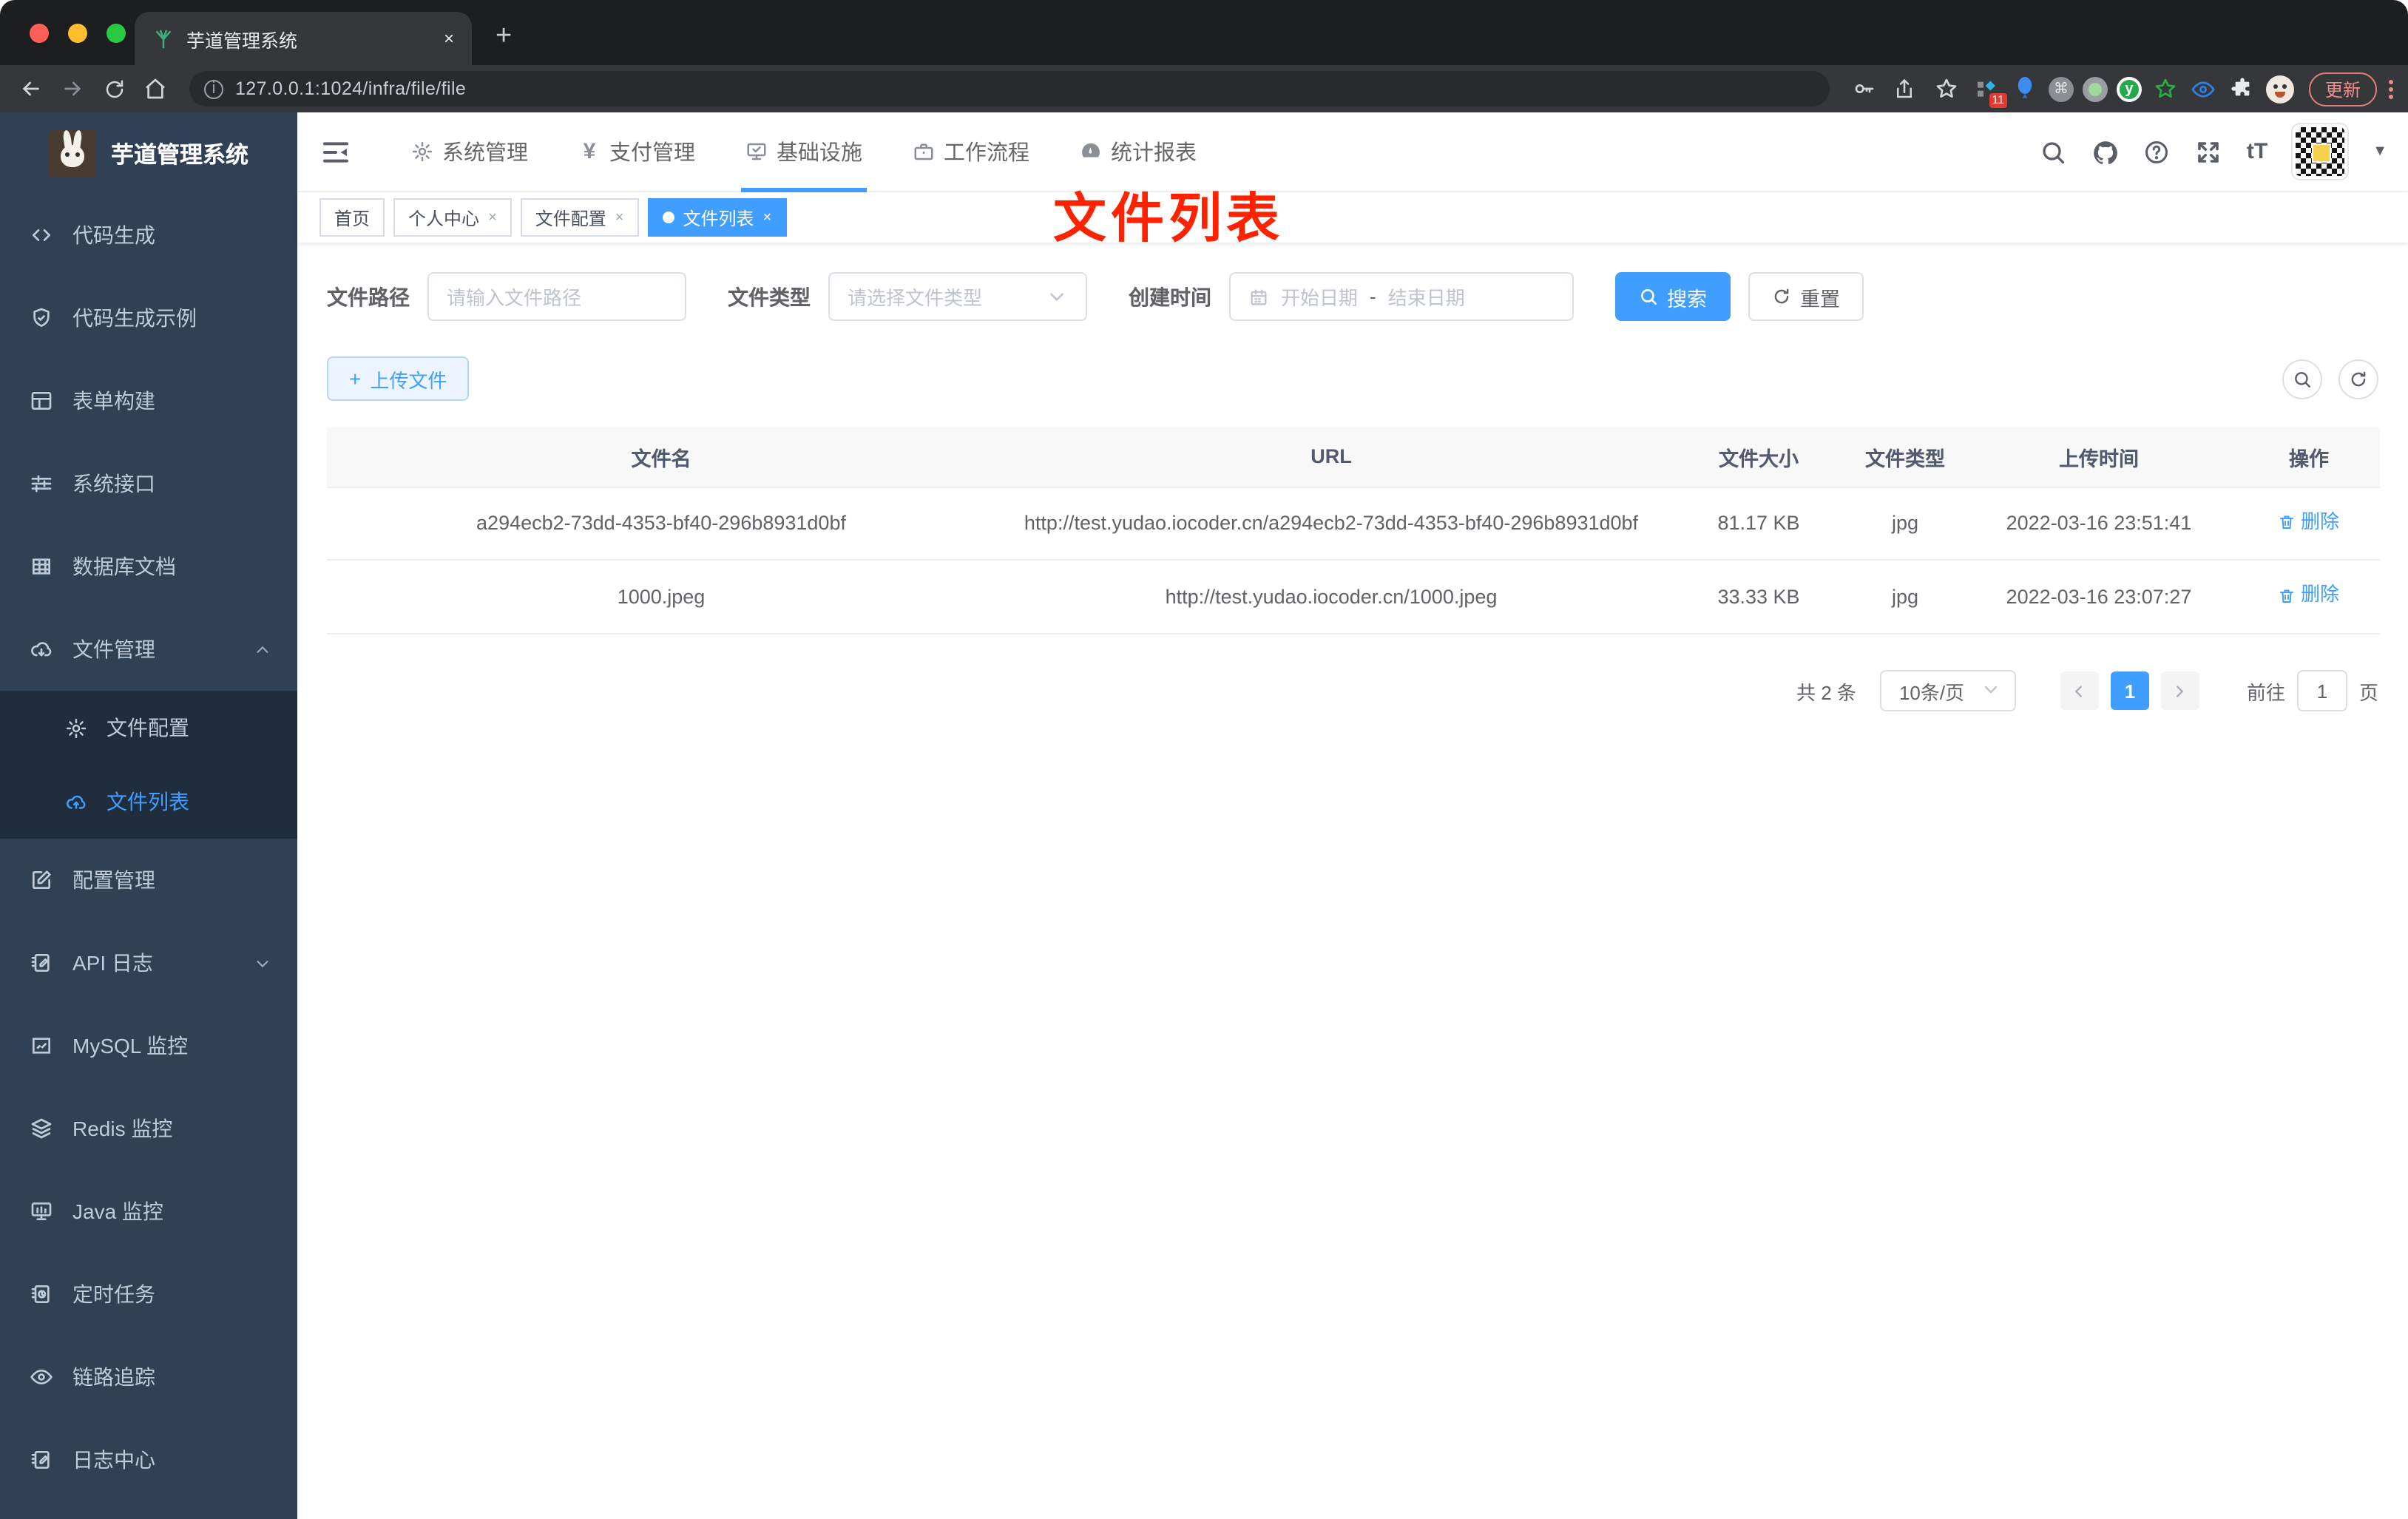 The width and height of the screenshot is (2408, 1519). Describe the element at coordinates (336, 151) in the screenshot. I see `sidebar-collapse-icon` at that location.